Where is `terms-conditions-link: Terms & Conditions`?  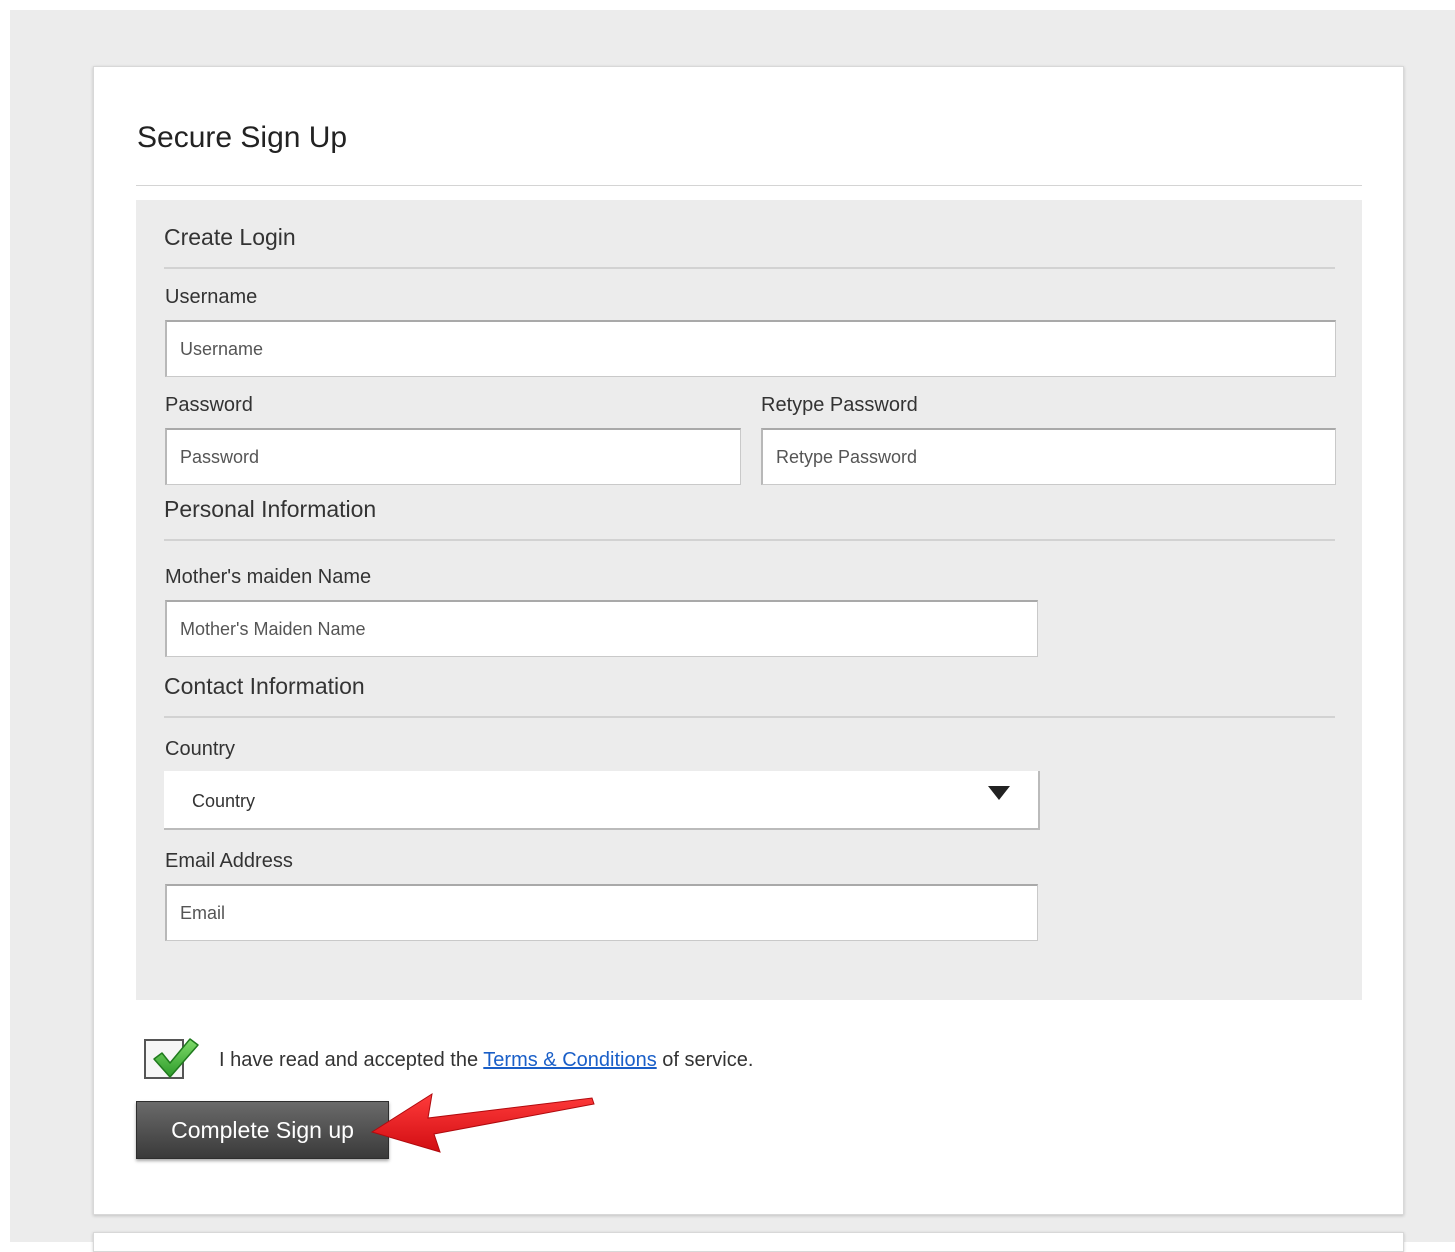
terms-conditions-link: Terms & Conditions is located at coordinates (569, 1060).